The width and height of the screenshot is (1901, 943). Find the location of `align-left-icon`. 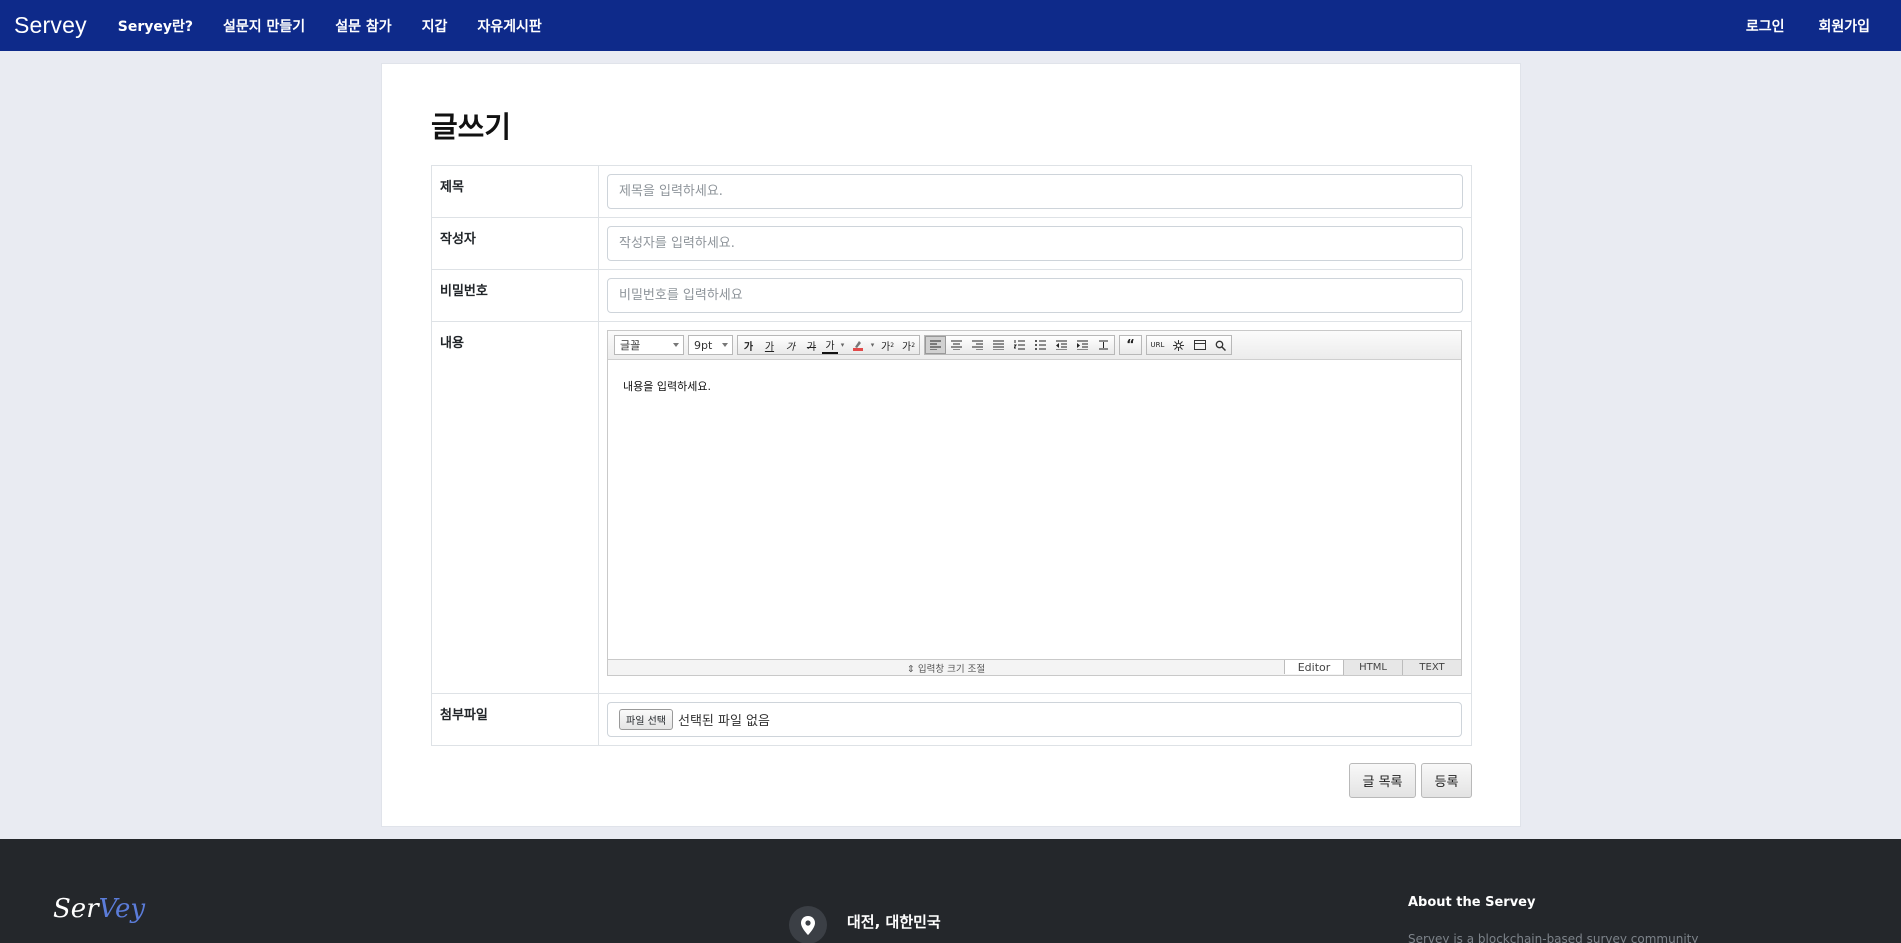

align-left-icon is located at coordinates (935, 345).